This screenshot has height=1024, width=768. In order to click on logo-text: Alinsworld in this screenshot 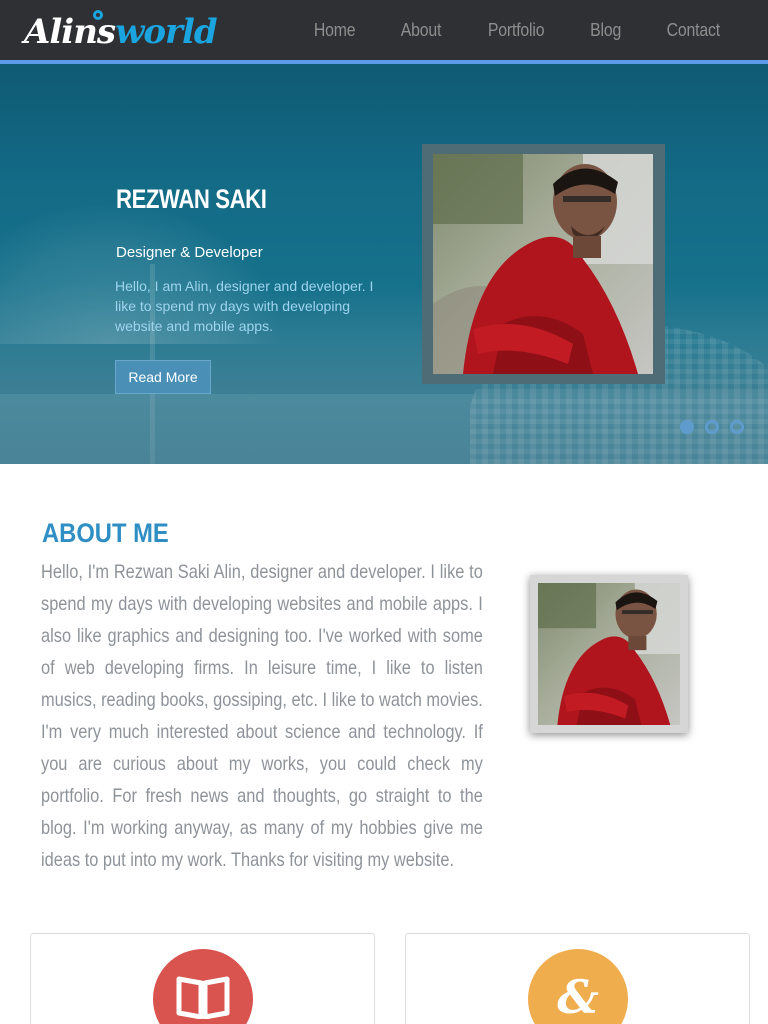, I will do `click(121, 32)`.